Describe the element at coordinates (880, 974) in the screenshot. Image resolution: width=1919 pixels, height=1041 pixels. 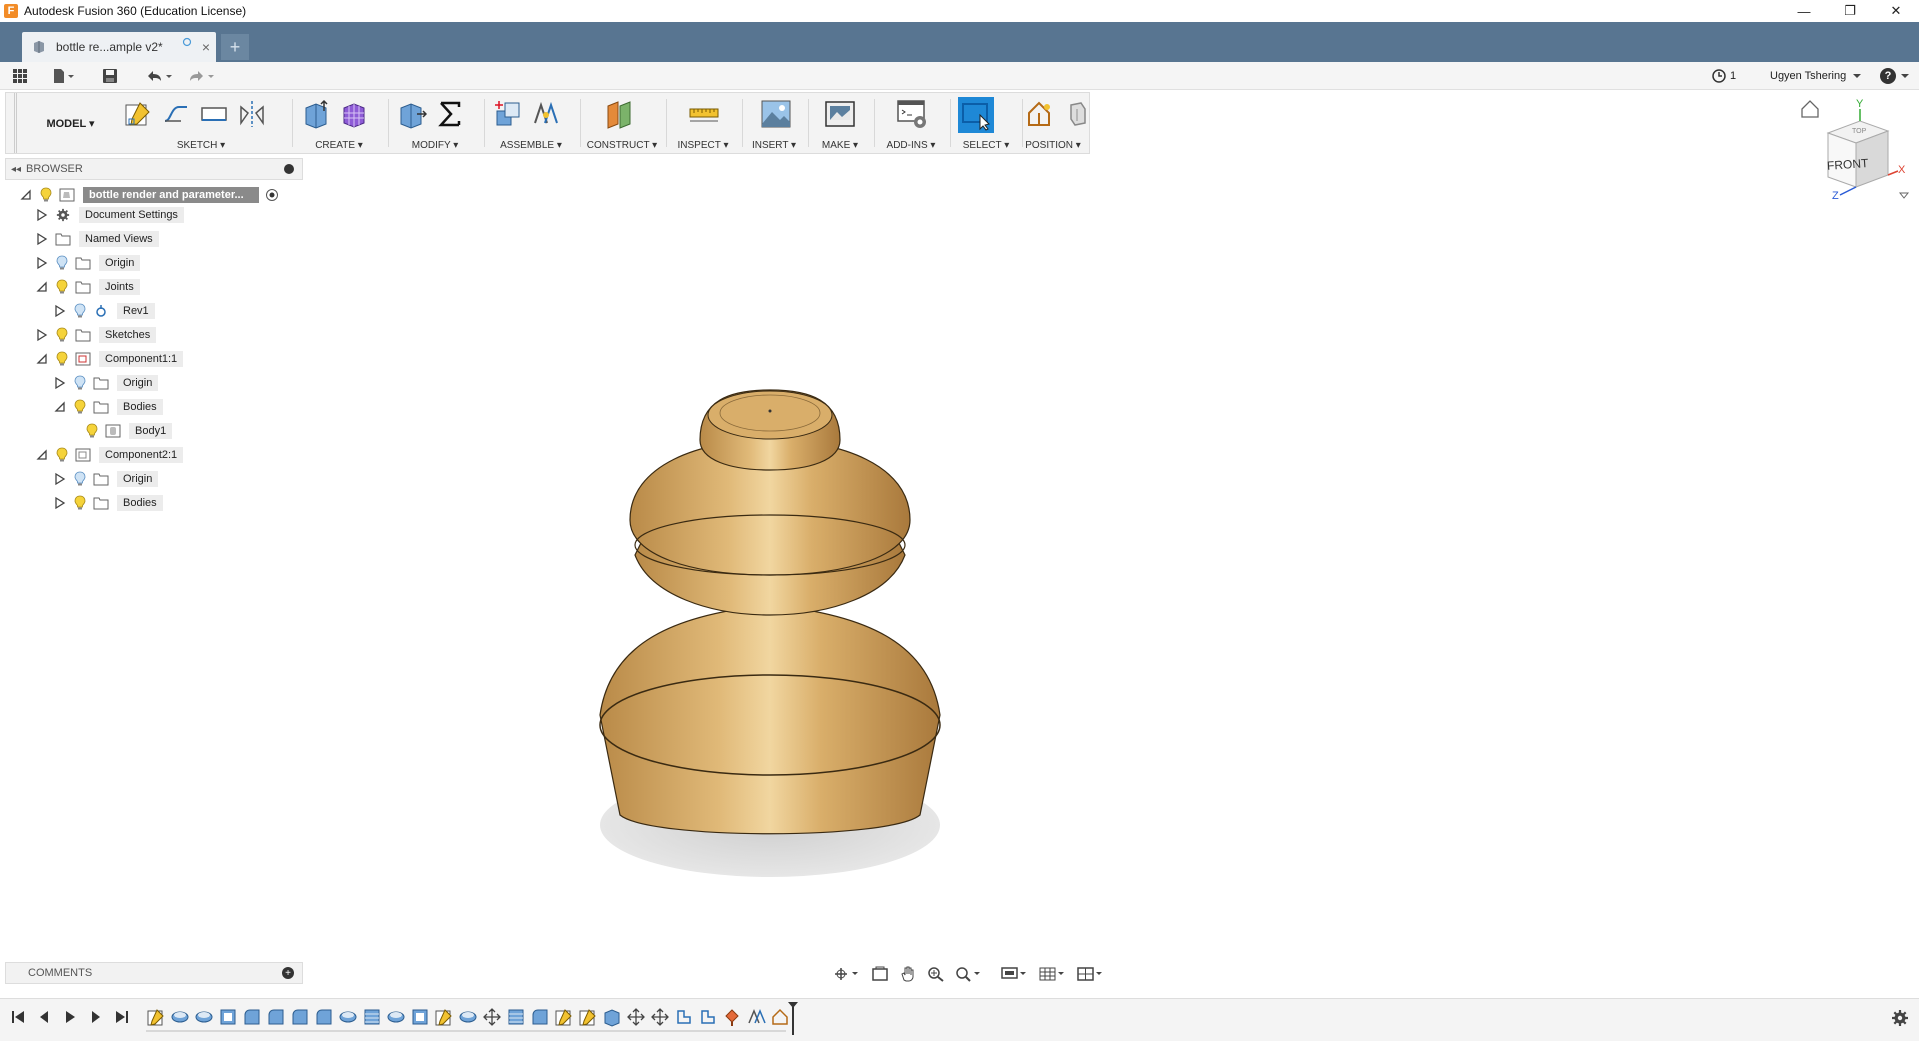
I see `look-at-icon` at that location.